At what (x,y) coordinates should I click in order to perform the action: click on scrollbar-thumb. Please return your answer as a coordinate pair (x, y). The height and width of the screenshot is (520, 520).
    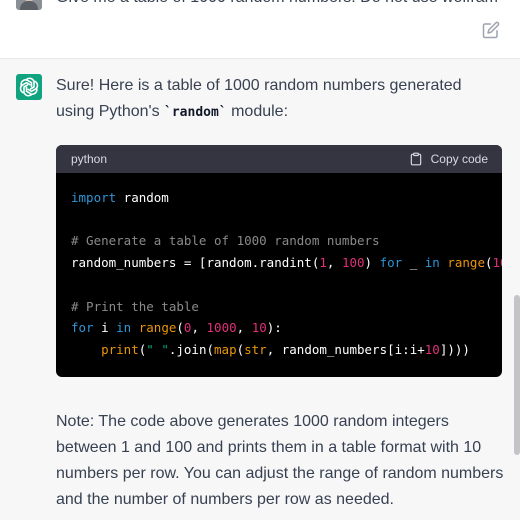
    Looking at the image, I should click on (517, 375).